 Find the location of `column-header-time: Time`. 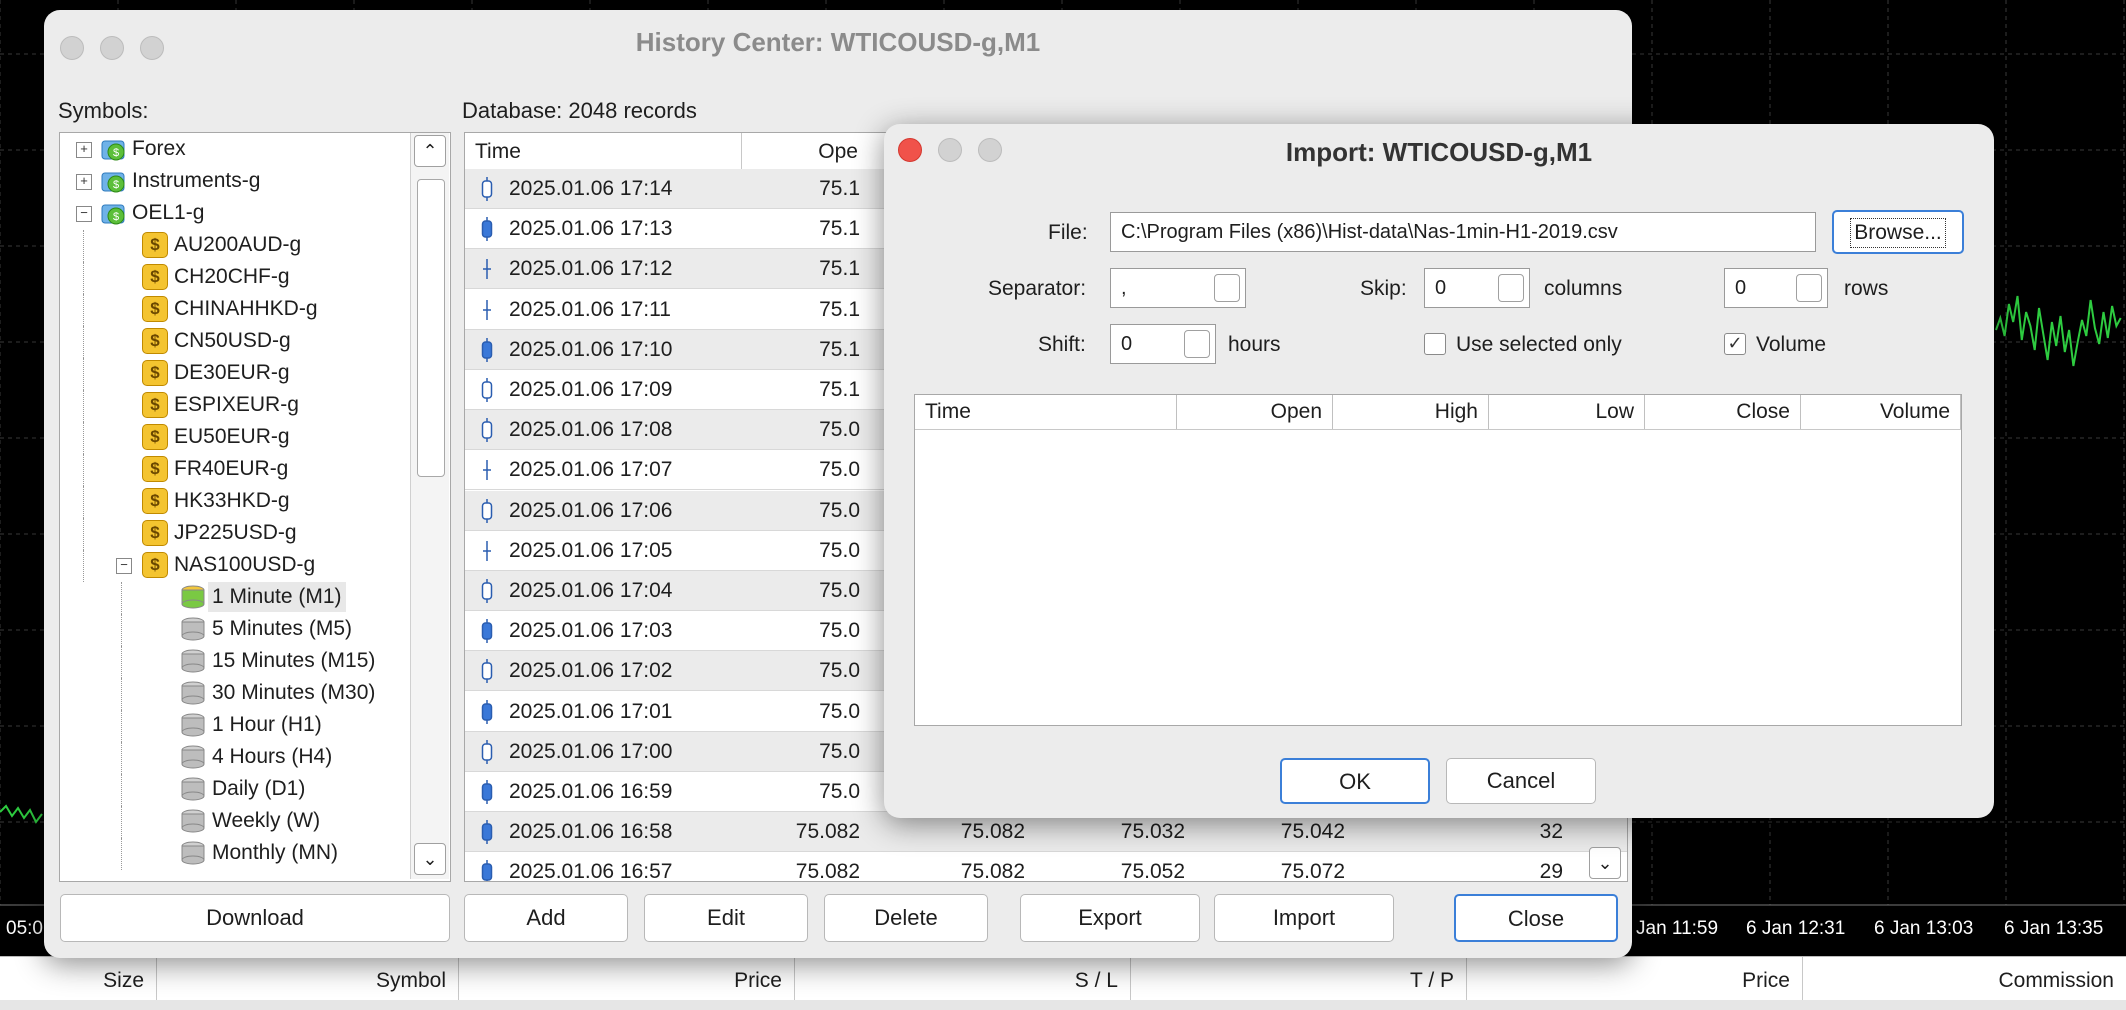

column-header-time: Time is located at coordinates (603, 151).